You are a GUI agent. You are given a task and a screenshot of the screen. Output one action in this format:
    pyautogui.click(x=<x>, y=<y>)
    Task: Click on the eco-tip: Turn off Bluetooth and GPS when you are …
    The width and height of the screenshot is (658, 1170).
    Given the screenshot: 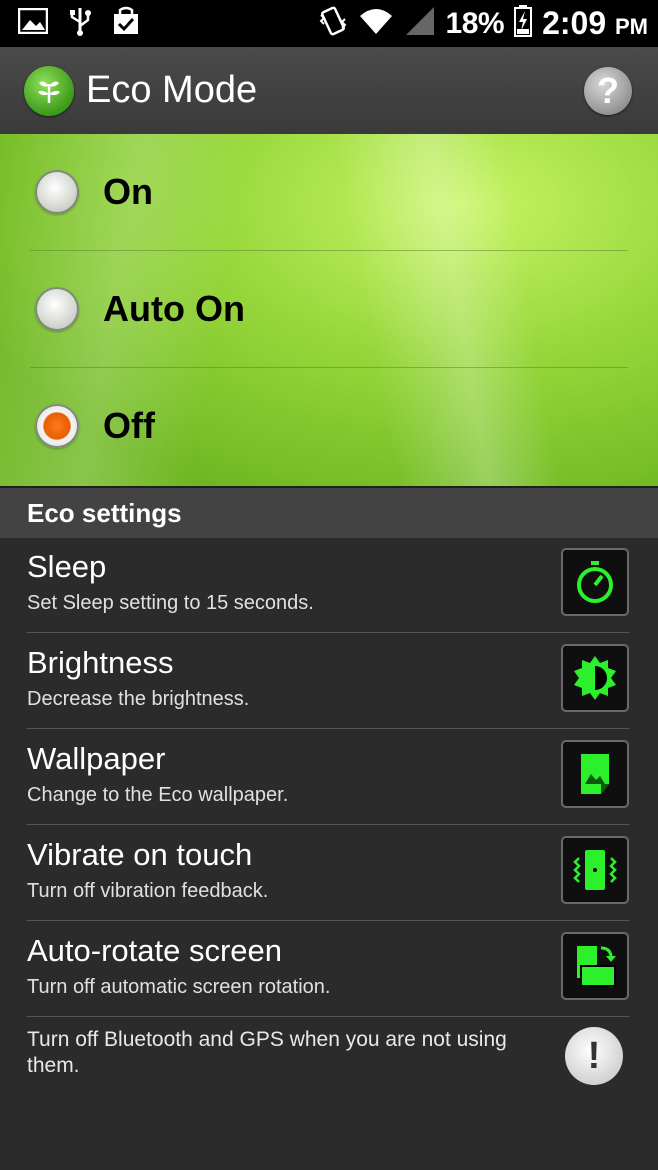 What is the action you would take?
    pyautogui.click(x=328, y=1055)
    